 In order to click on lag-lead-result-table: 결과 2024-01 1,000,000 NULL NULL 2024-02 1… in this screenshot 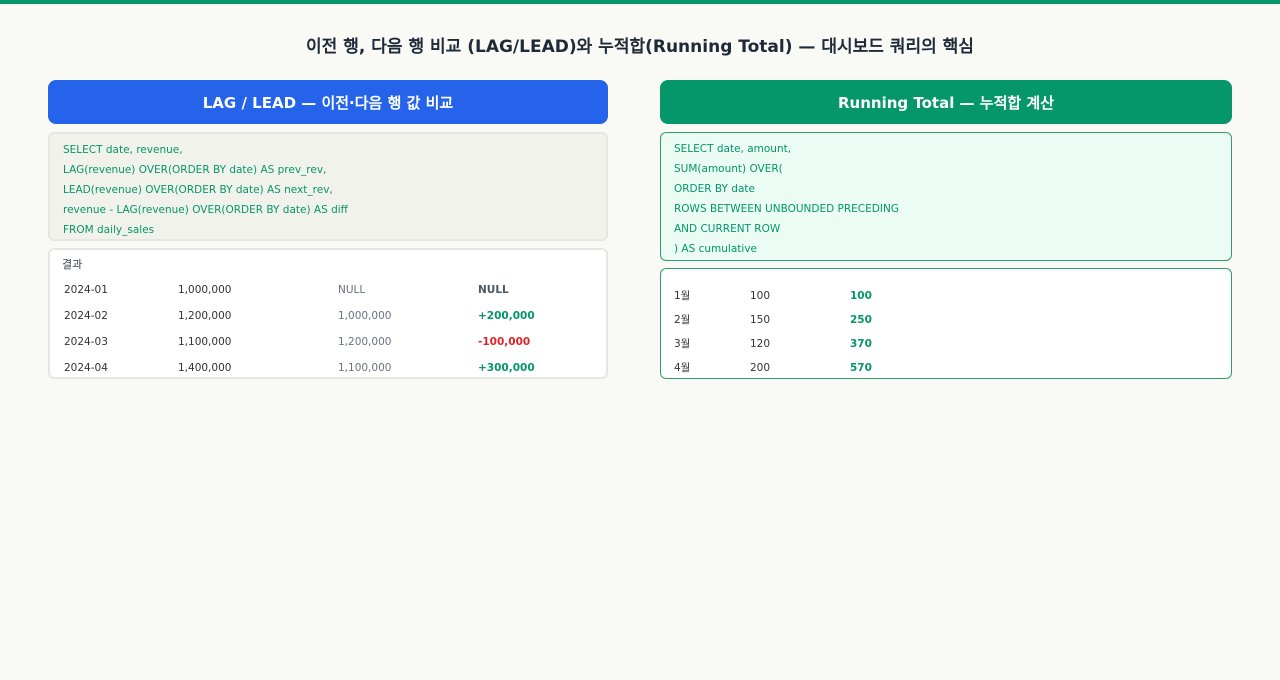, I will do `click(328, 313)`.